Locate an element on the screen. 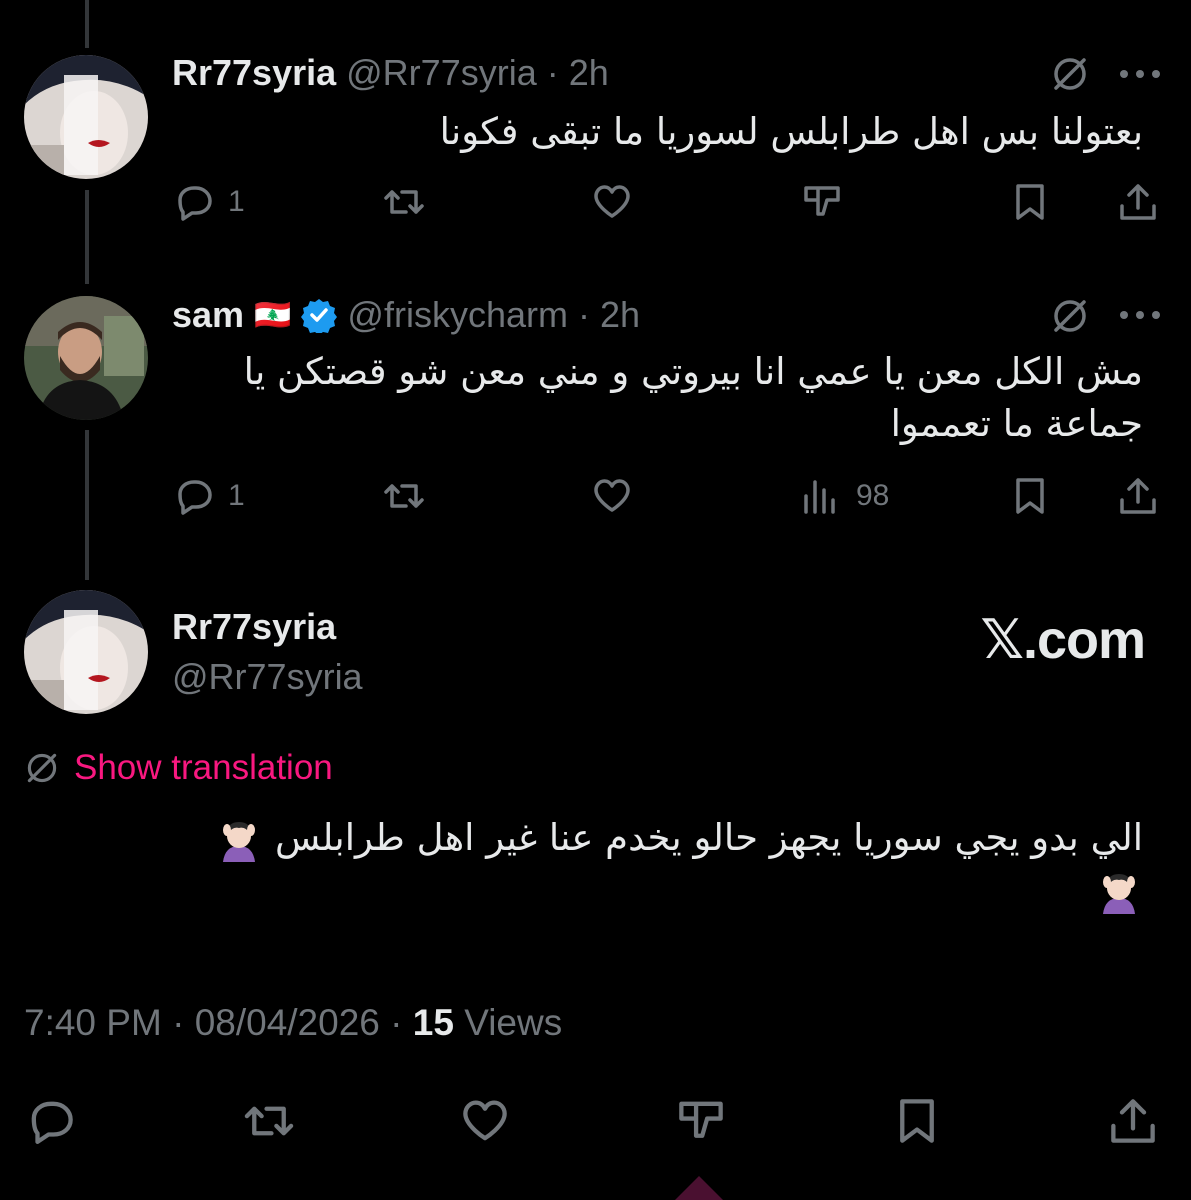 This screenshot has width=1191, height=1200. tweet-date: 08/04/2026 is located at coordinates (287, 1022).